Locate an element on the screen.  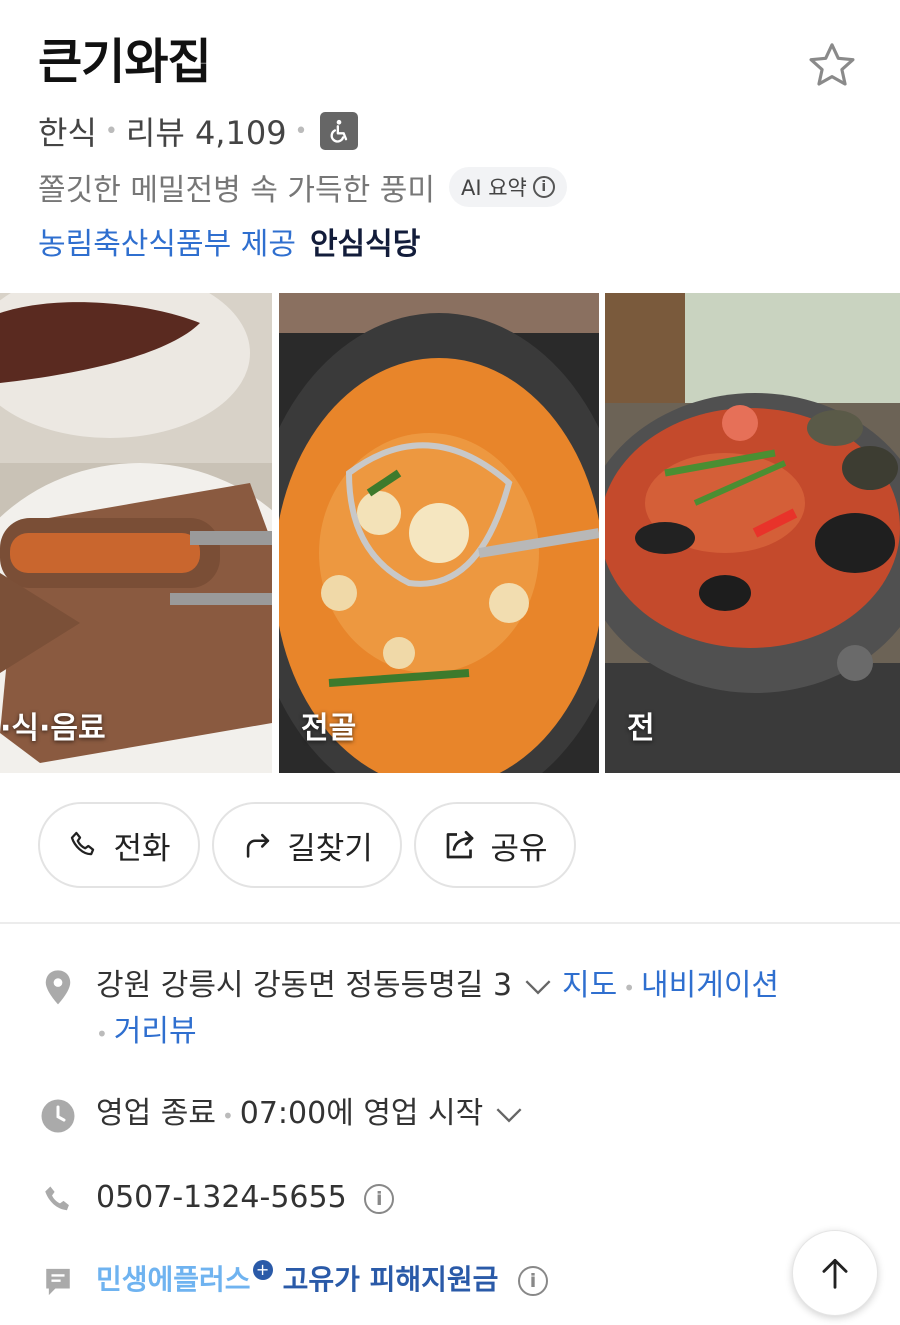
address-block: 강원 강릉시 강동면 정동등명길 3 지도 • 내비게이션 • 거리뷰 is located at coordinates (437, 1010).